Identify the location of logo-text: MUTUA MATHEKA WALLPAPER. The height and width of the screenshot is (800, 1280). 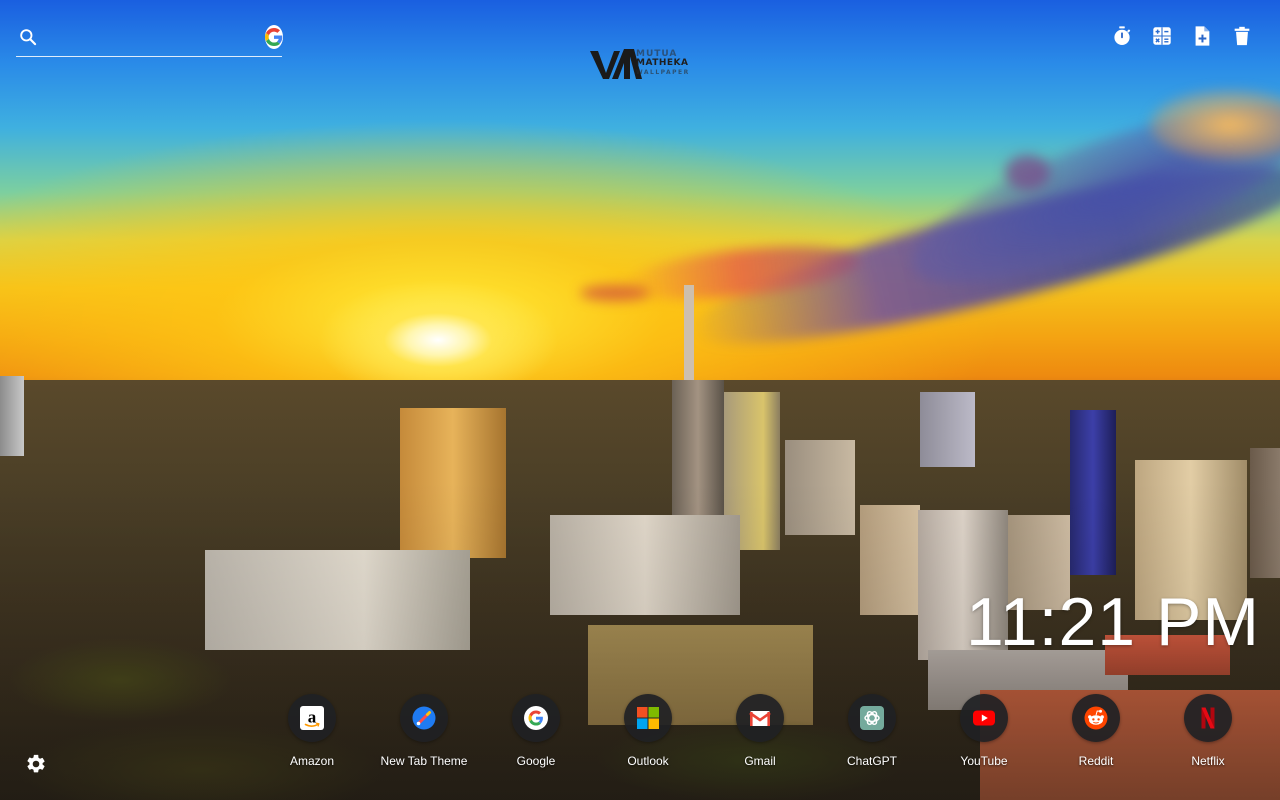
(663, 62).